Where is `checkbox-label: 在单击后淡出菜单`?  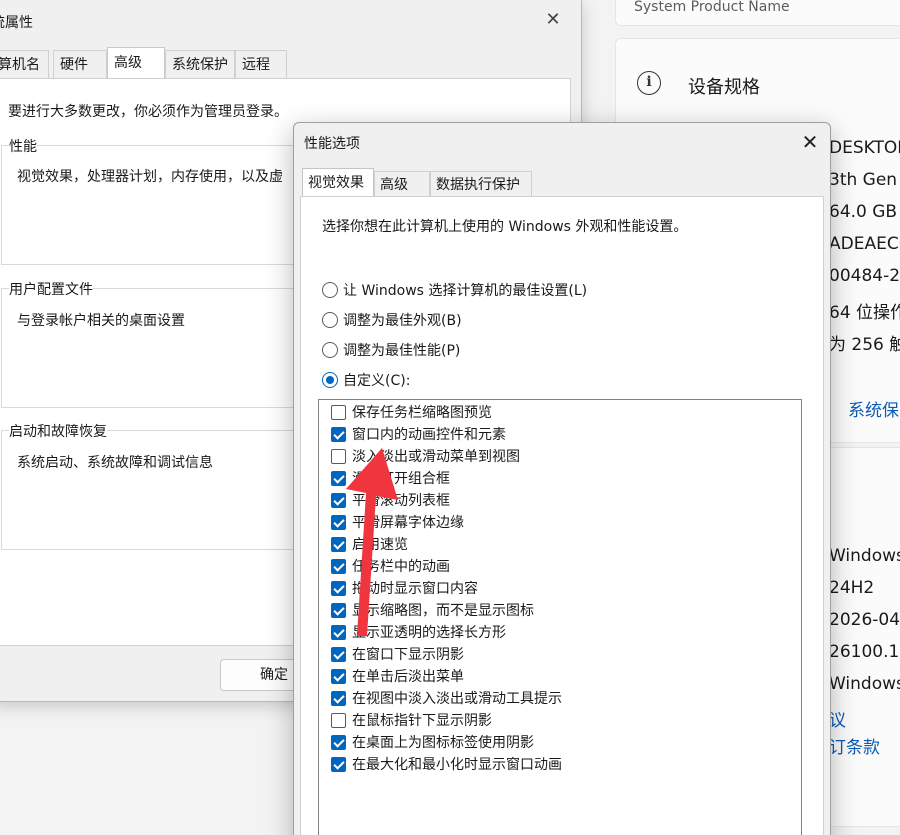 checkbox-label: 在单击后淡出菜单 is located at coordinates (408, 677).